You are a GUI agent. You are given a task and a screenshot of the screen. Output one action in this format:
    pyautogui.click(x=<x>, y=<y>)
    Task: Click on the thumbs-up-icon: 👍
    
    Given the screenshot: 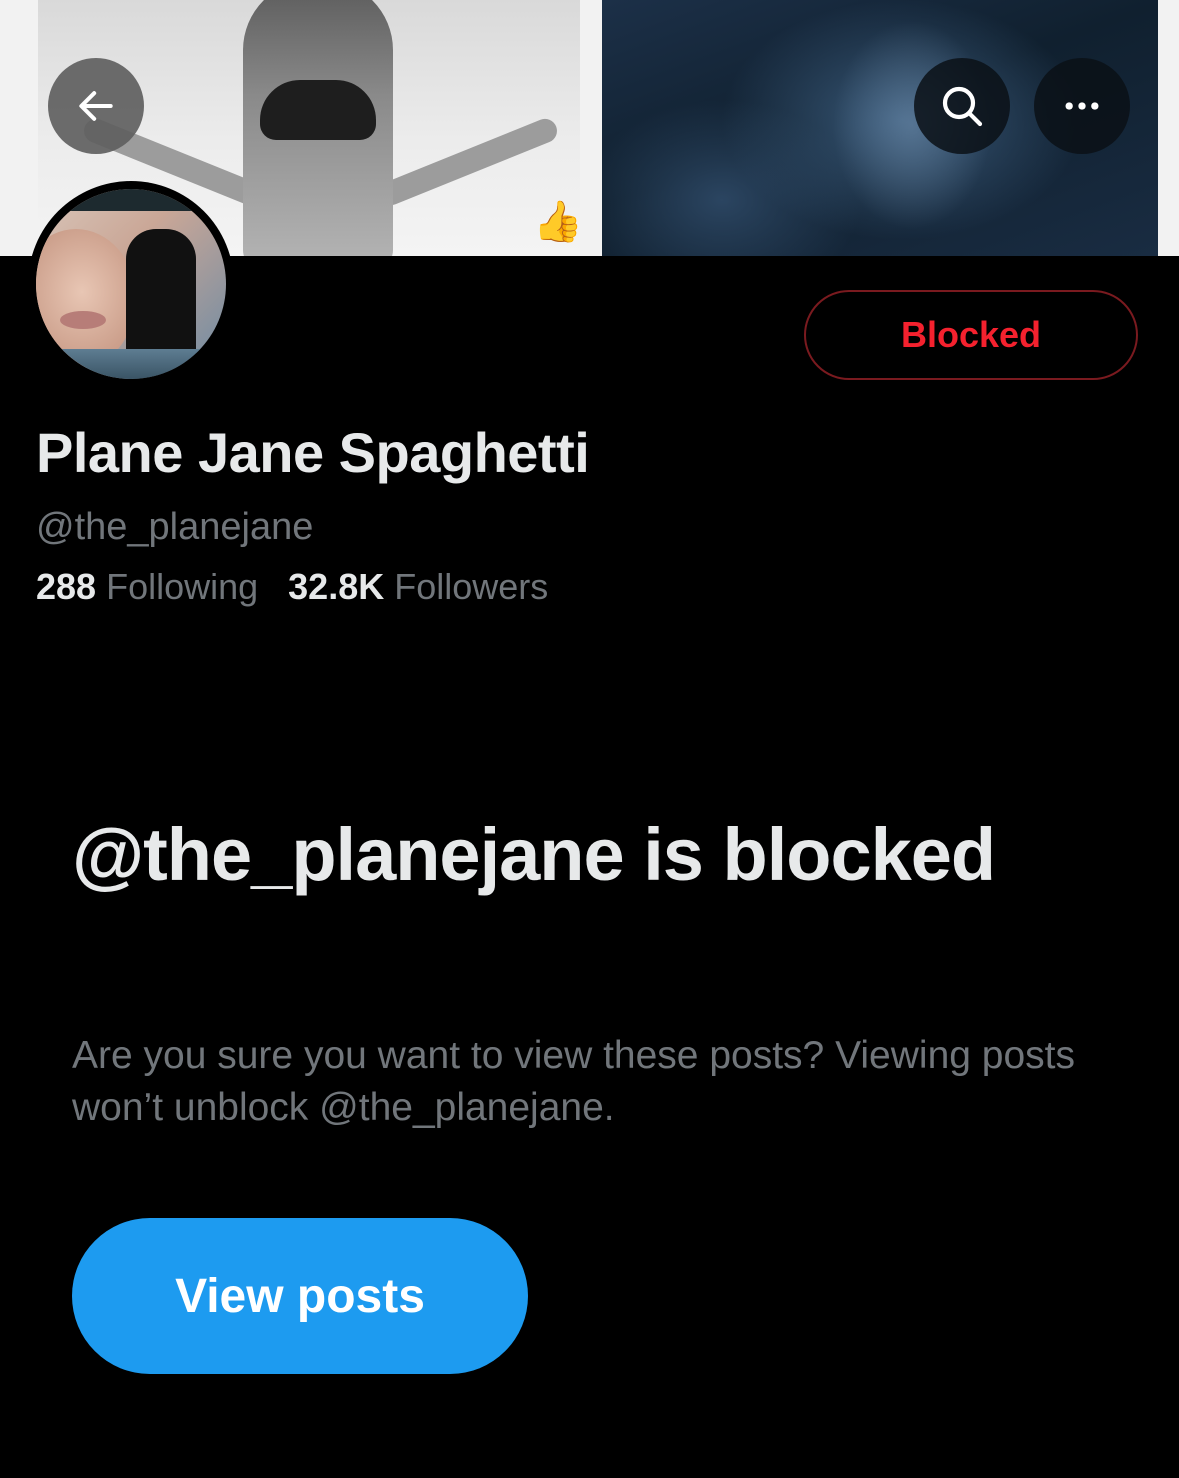 What is the action you would take?
    pyautogui.click(x=556, y=222)
    